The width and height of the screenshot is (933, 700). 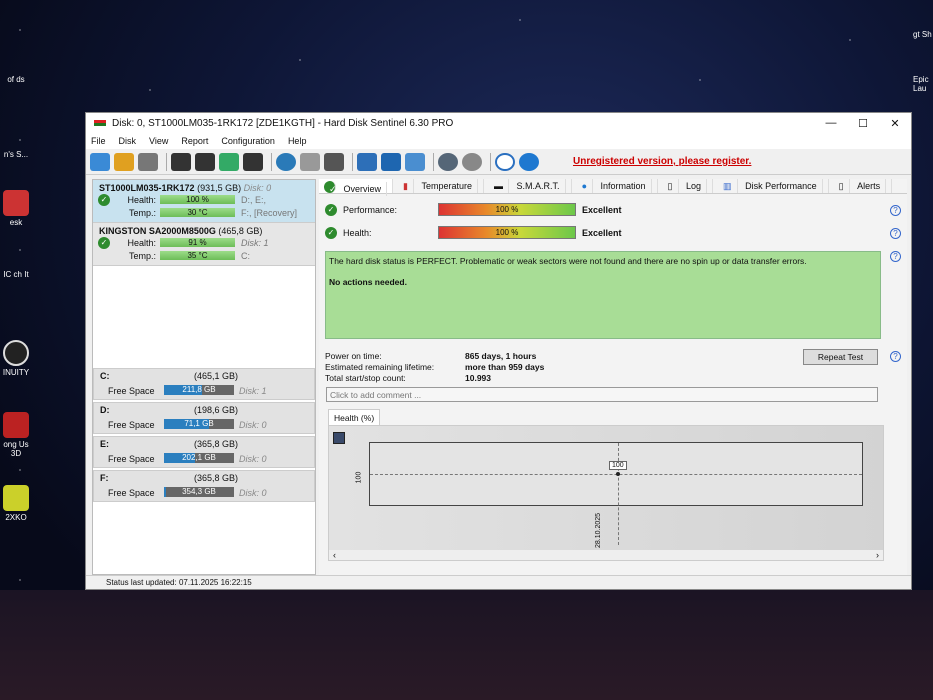 What do you see at coordinates (602, 232) in the screenshot?
I see `health-rating: Excellent` at bounding box center [602, 232].